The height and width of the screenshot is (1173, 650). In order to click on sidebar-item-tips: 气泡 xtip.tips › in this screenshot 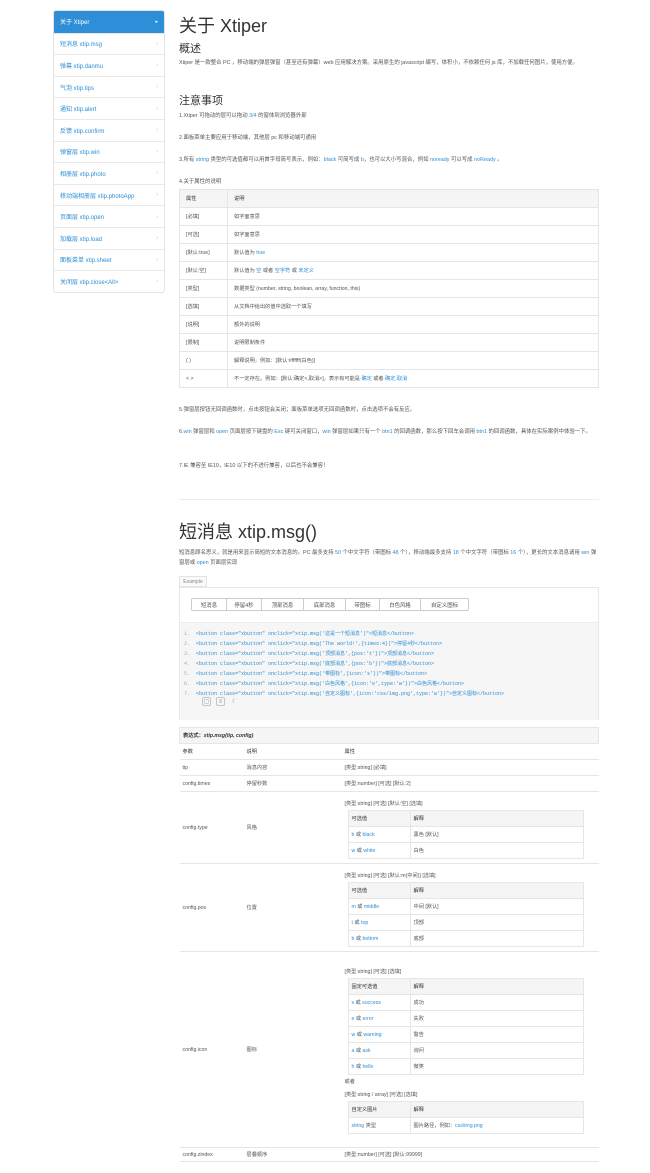, I will do `click(109, 86)`.